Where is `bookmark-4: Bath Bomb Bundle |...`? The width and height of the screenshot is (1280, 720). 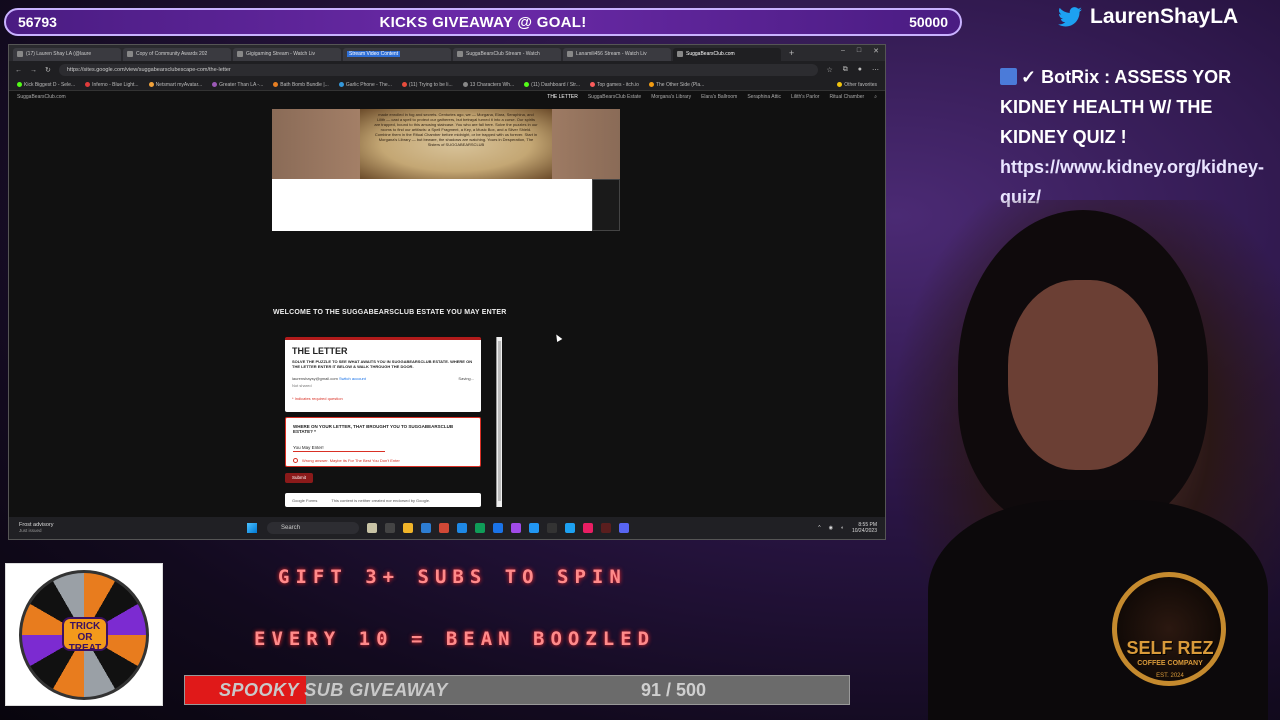
bookmark-4: Bath Bomb Bundle |... is located at coordinates (301, 84).